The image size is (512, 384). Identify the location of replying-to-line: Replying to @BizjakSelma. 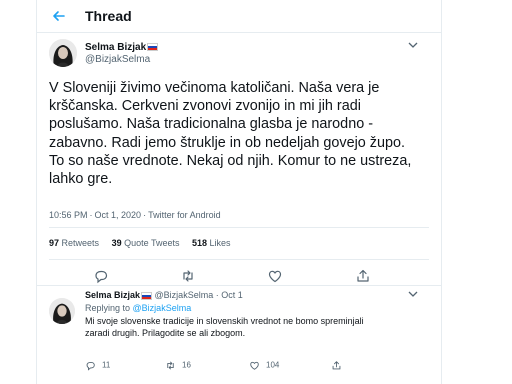
(138, 308).